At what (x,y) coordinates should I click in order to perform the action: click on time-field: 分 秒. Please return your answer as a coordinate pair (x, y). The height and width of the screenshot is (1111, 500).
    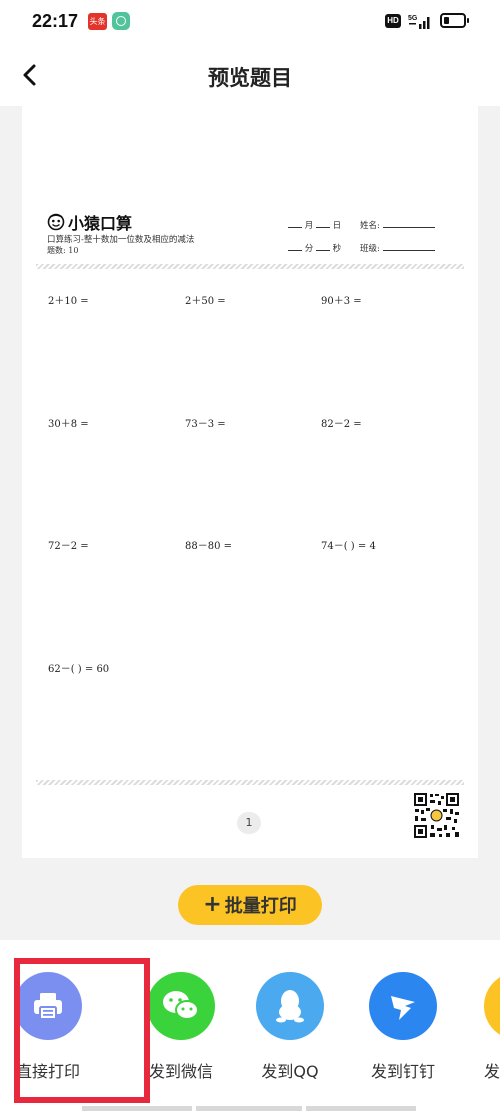
    Looking at the image, I should click on (314, 248).